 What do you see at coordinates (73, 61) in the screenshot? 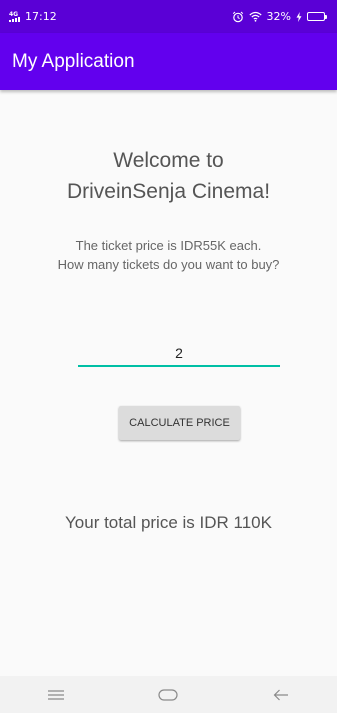
I see `app-title: My Application` at bounding box center [73, 61].